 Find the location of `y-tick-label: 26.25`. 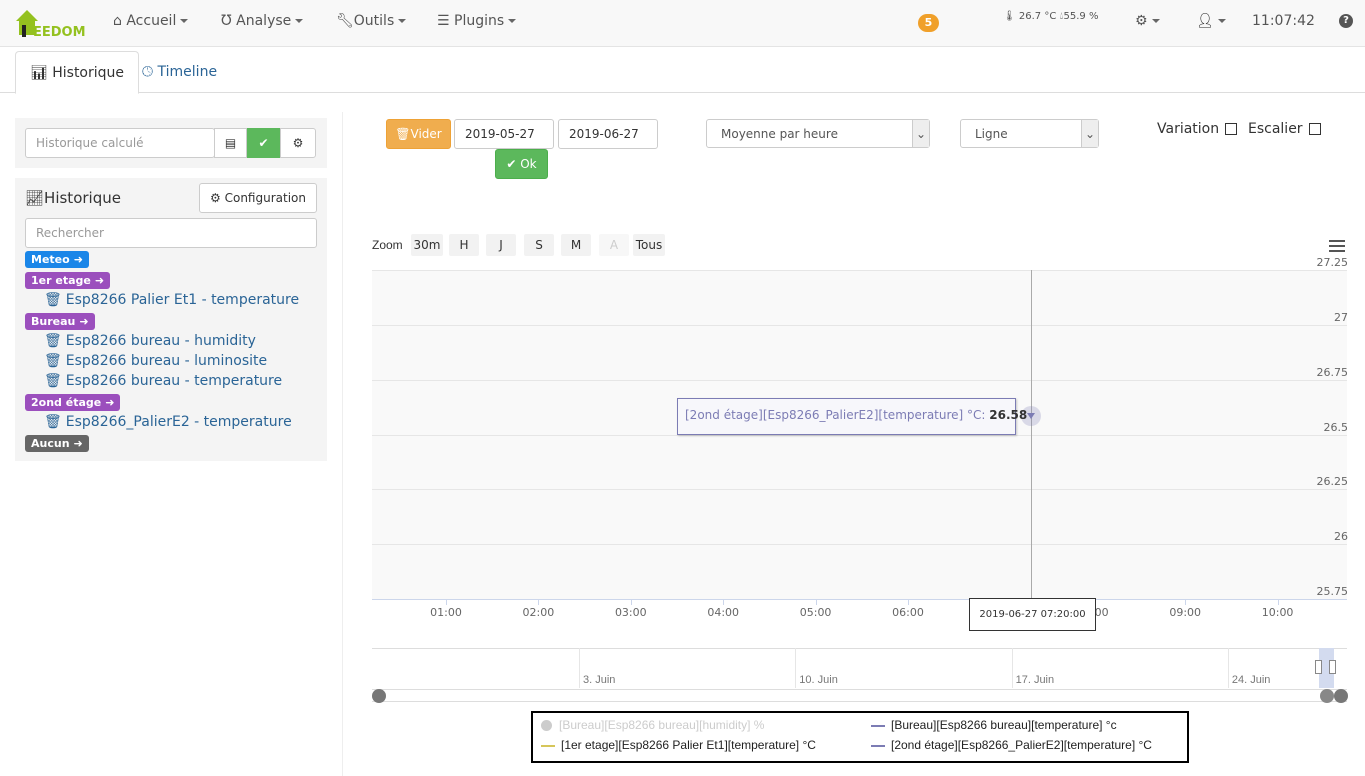

y-tick-label: 26.25 is located at coordinates (1332, 482).